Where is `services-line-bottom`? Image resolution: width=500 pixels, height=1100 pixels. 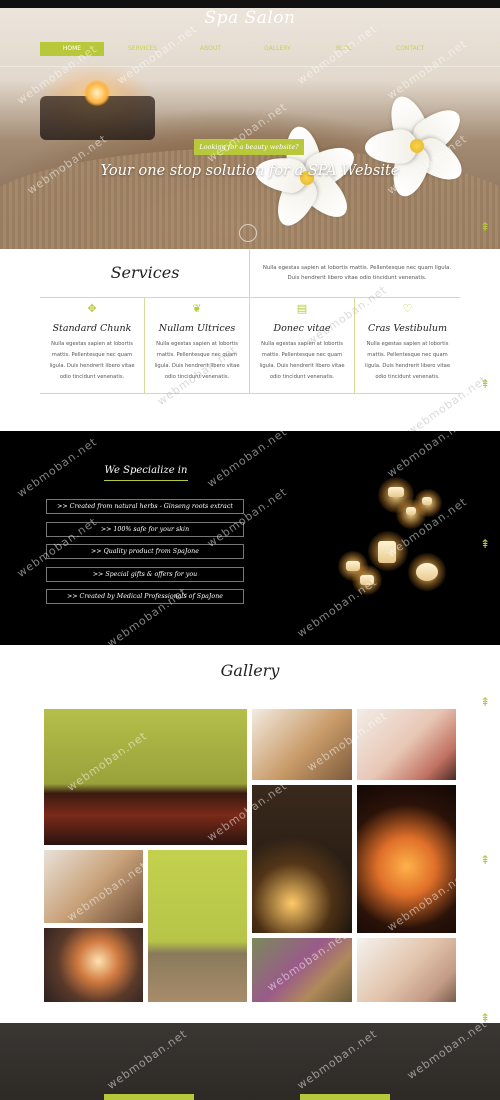
services-line-bottom is located at coordinates (250, 393).